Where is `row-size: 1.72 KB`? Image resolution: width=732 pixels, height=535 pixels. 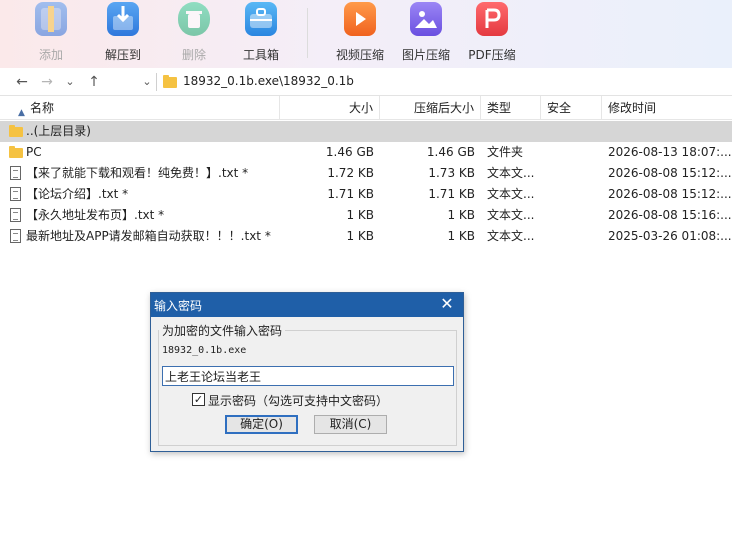 row-size: 1.72 KB is located at coordinates (350, 173).